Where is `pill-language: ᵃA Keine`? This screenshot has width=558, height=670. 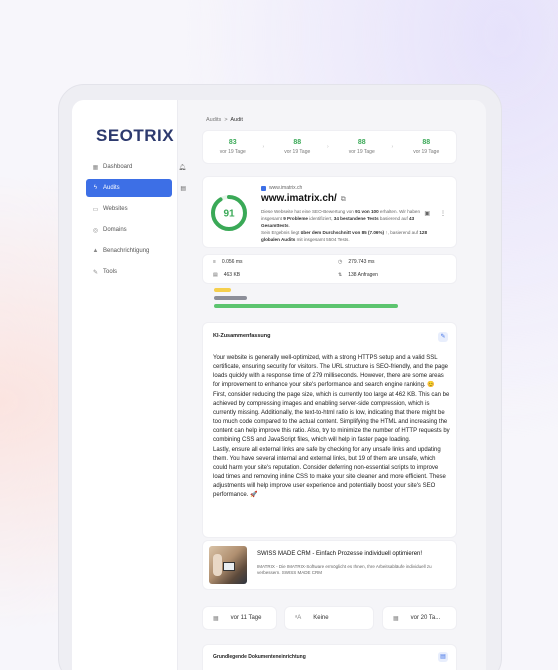
pill-language: ᵃA Keine is located at coordinates (329, 618).